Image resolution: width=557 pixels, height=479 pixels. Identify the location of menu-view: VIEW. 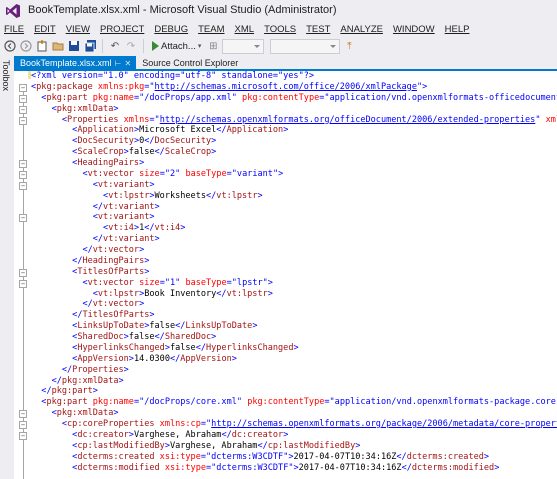
(78, 29).